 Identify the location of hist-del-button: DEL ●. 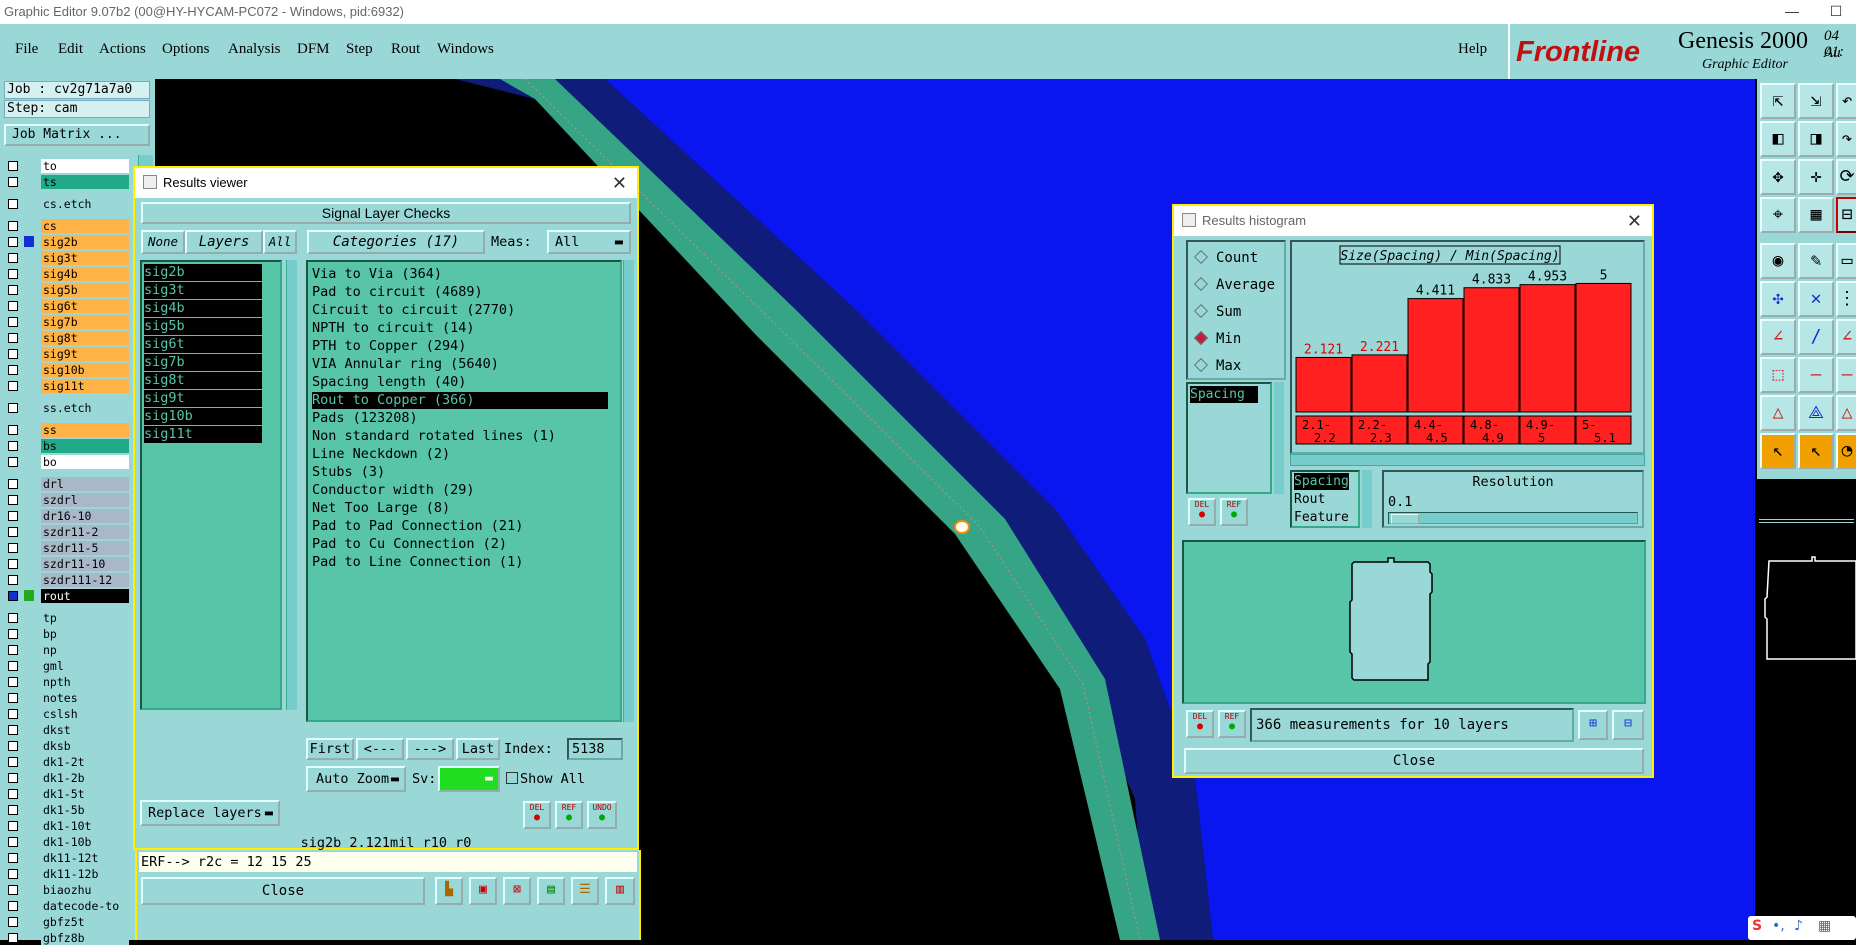
(1202, 512).